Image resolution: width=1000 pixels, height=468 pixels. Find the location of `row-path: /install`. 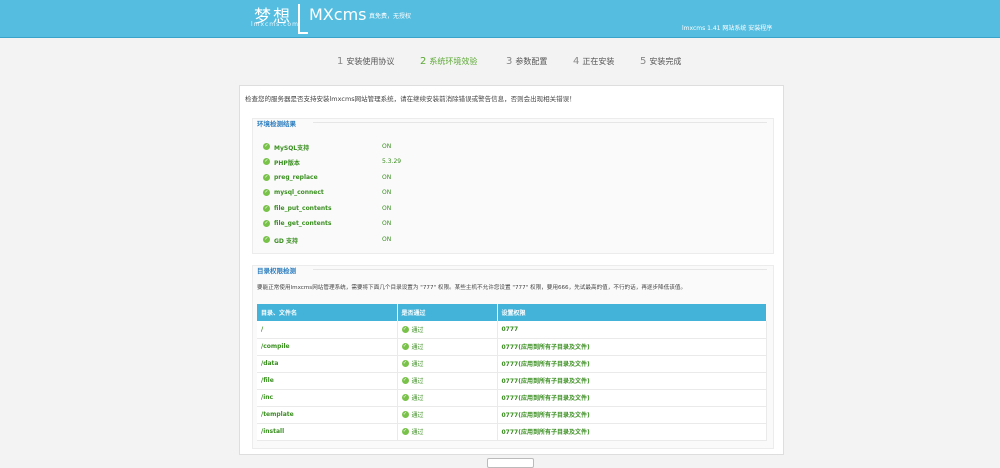

row-path: /install is located at coordinates (327, 432).